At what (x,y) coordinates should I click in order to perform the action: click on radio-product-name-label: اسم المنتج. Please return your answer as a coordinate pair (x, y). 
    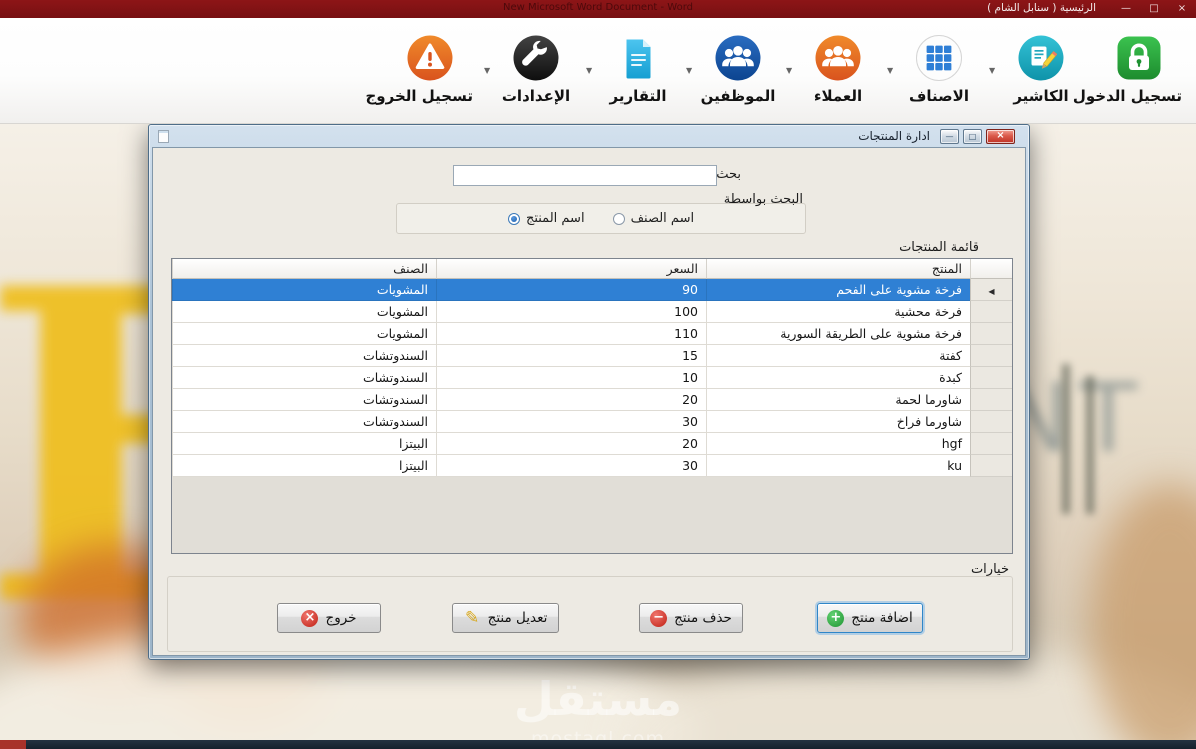
    Looking at the image, I should click on (555, 218).